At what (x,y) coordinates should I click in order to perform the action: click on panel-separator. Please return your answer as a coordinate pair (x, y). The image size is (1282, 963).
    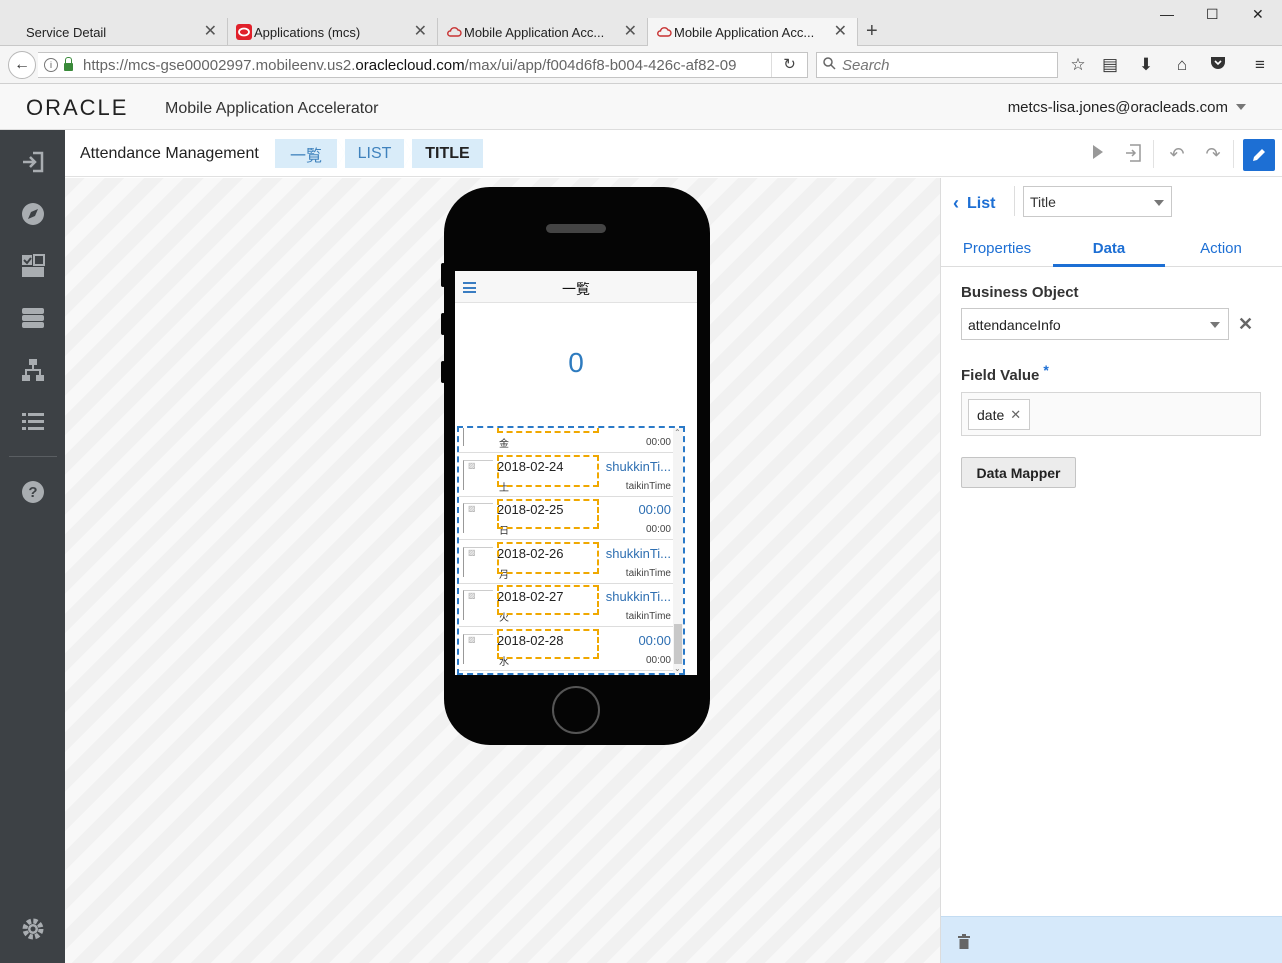
    Looking at the image, I should click on (1014, 201).